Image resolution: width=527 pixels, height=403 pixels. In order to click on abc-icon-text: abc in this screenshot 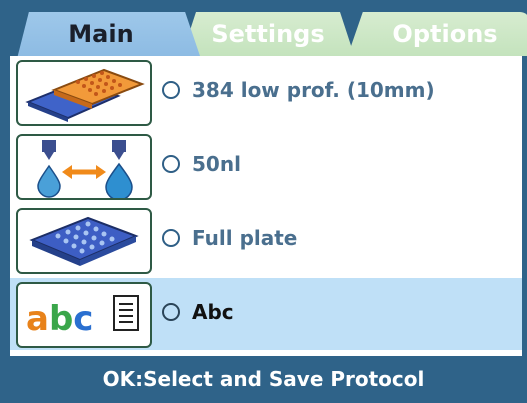, I will do `click(59, 319)`.